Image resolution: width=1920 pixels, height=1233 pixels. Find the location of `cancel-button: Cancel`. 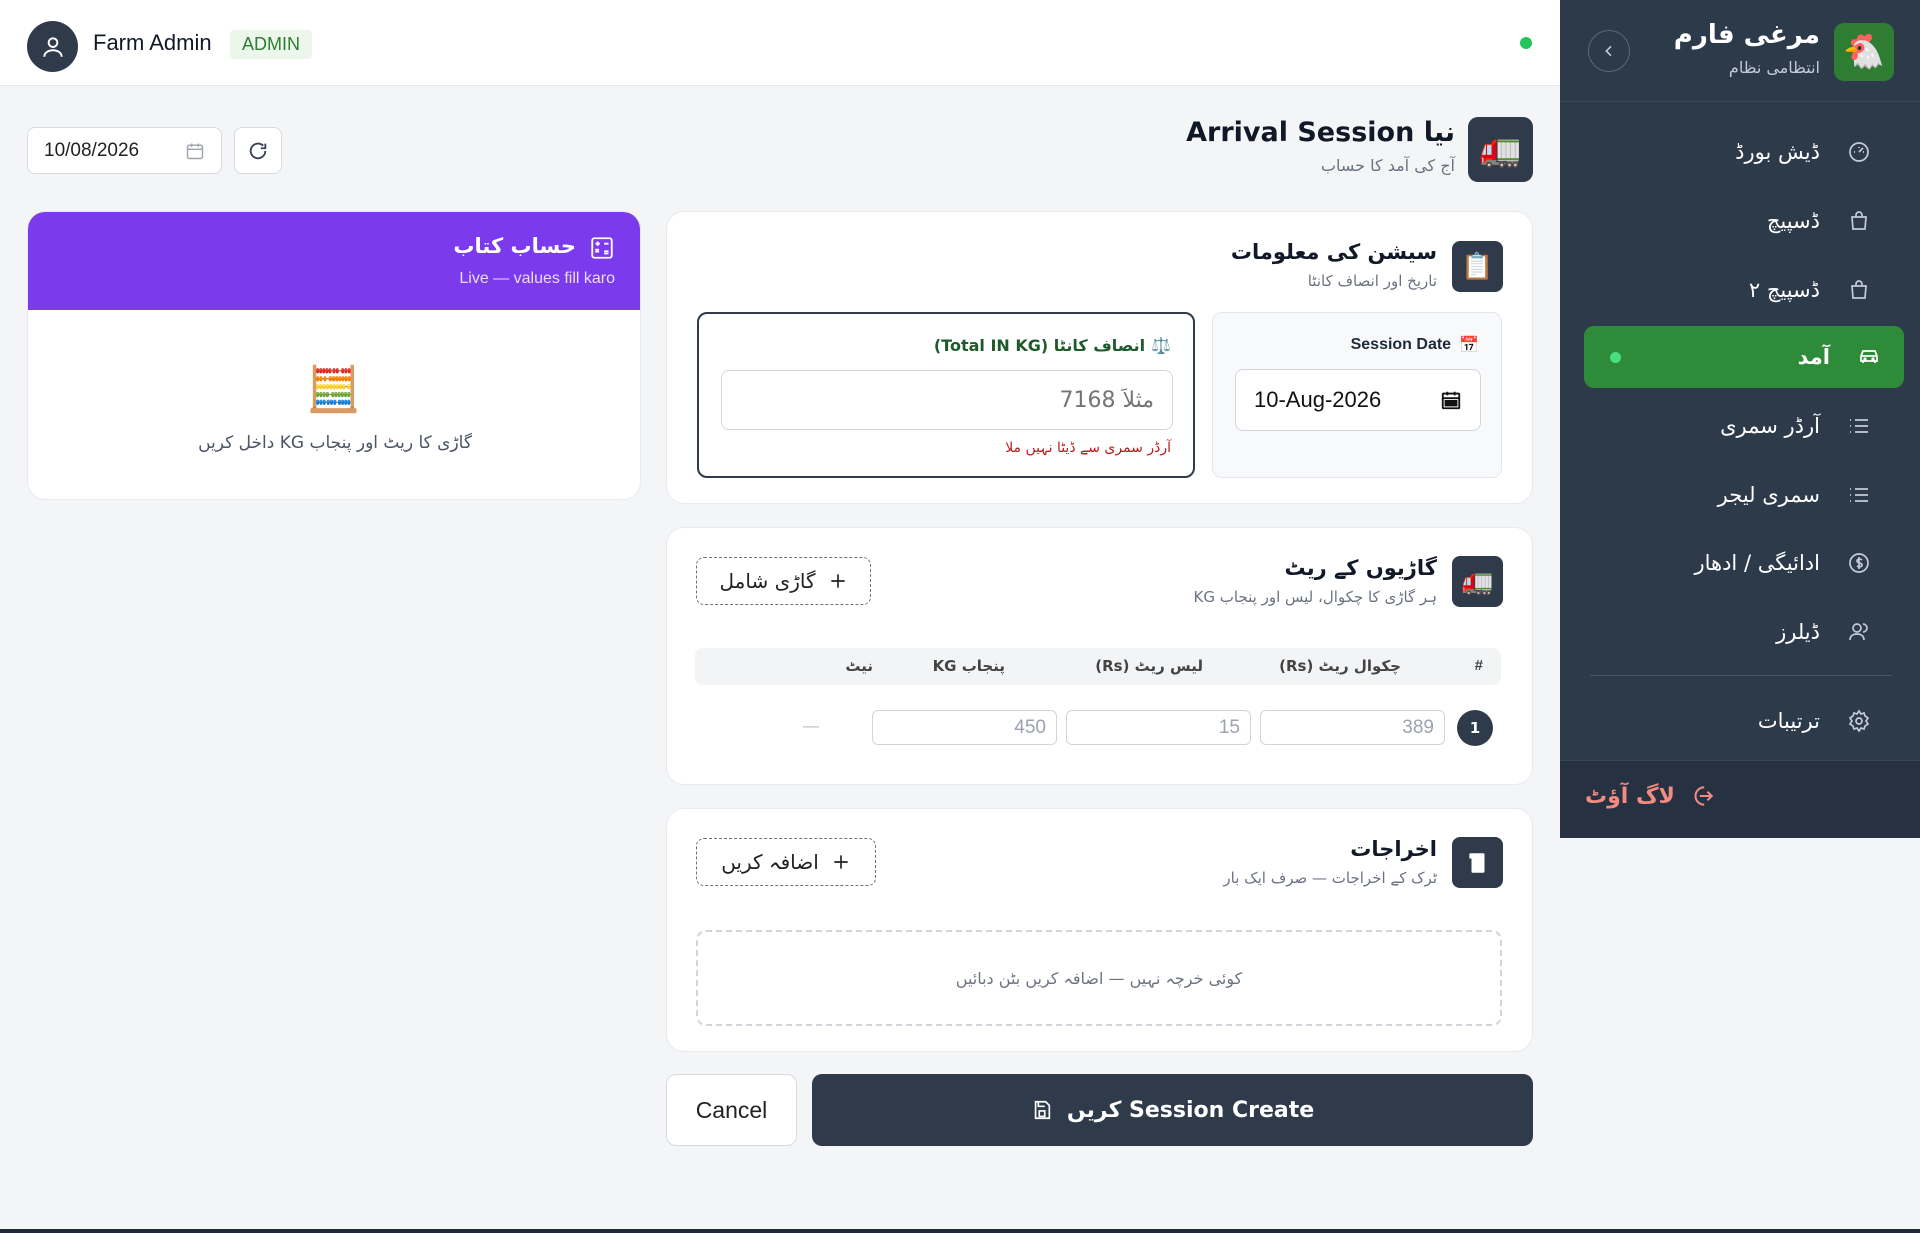

cancel-button: Cancel is located at coordinates (731, 1110).